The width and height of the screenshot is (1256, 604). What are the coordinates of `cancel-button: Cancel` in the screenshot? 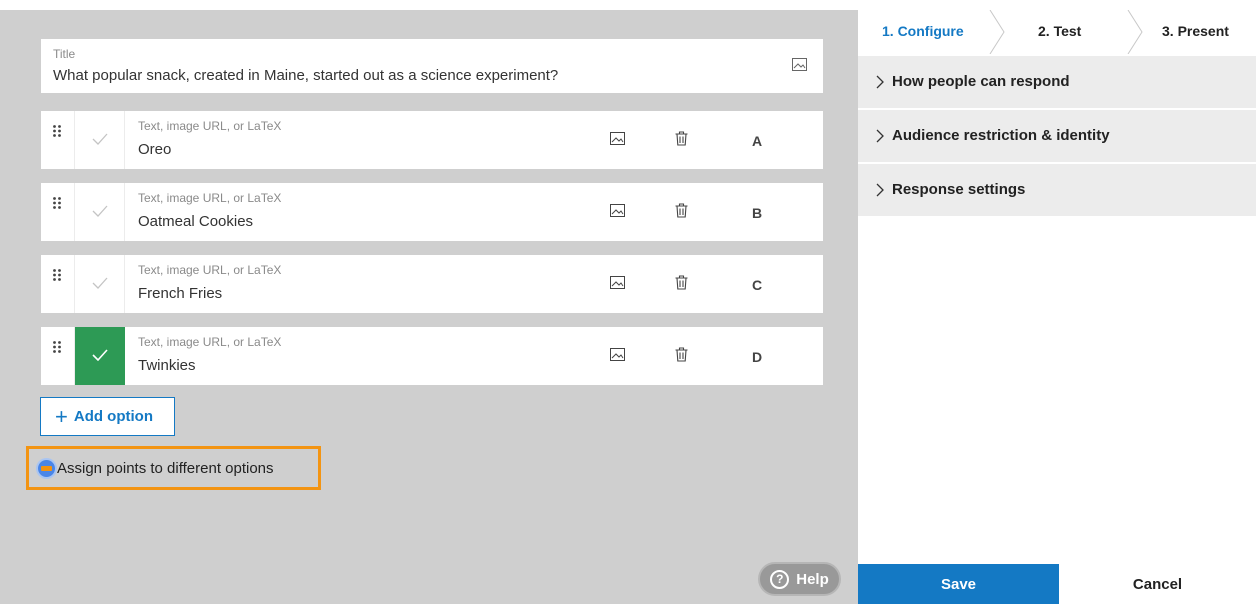 It's located at (1157, 584).